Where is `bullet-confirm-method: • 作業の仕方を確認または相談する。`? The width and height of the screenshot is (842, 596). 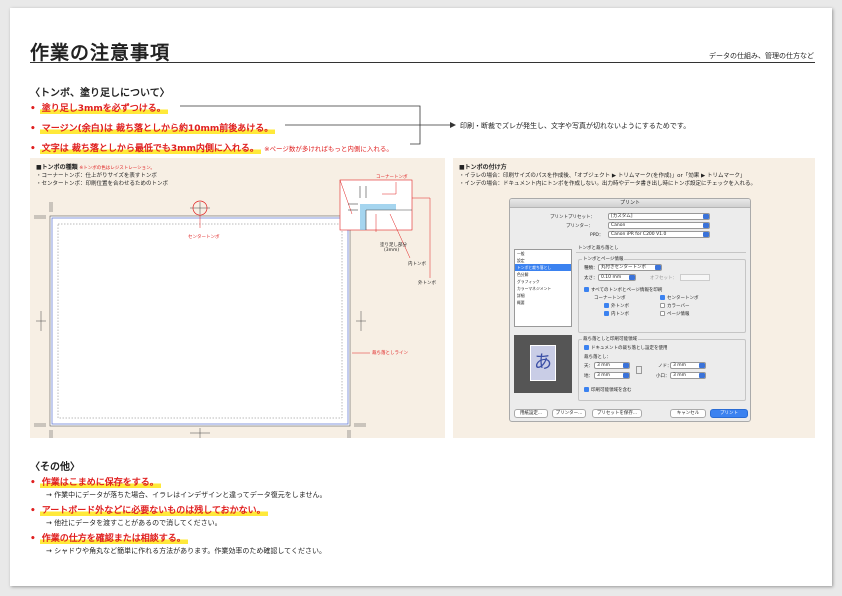
bullet-confirm-method: • 作業の仕方を確認または相談する。 is located at coordinates (109, 539).